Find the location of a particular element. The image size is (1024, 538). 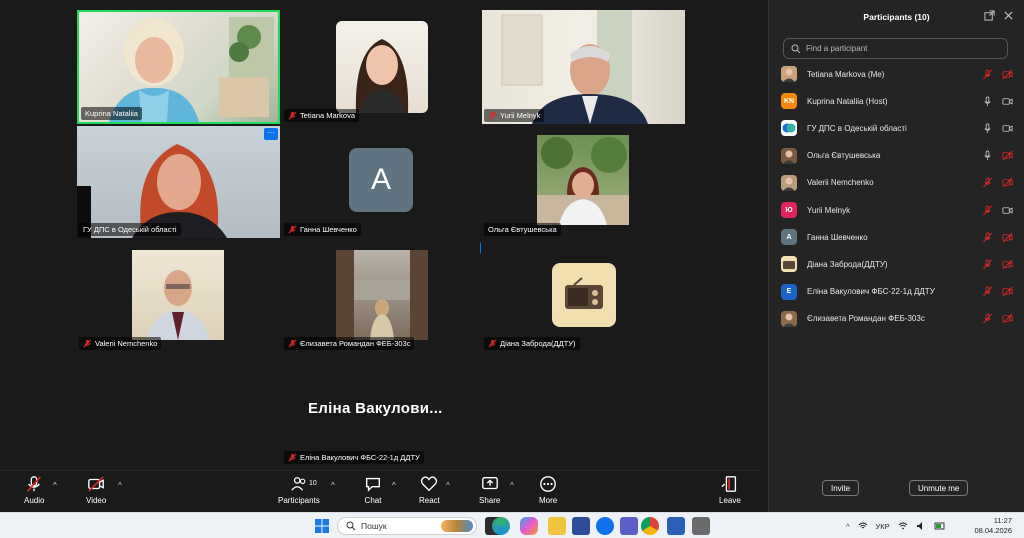

participant-avatar is located at coordinates (789, 318).